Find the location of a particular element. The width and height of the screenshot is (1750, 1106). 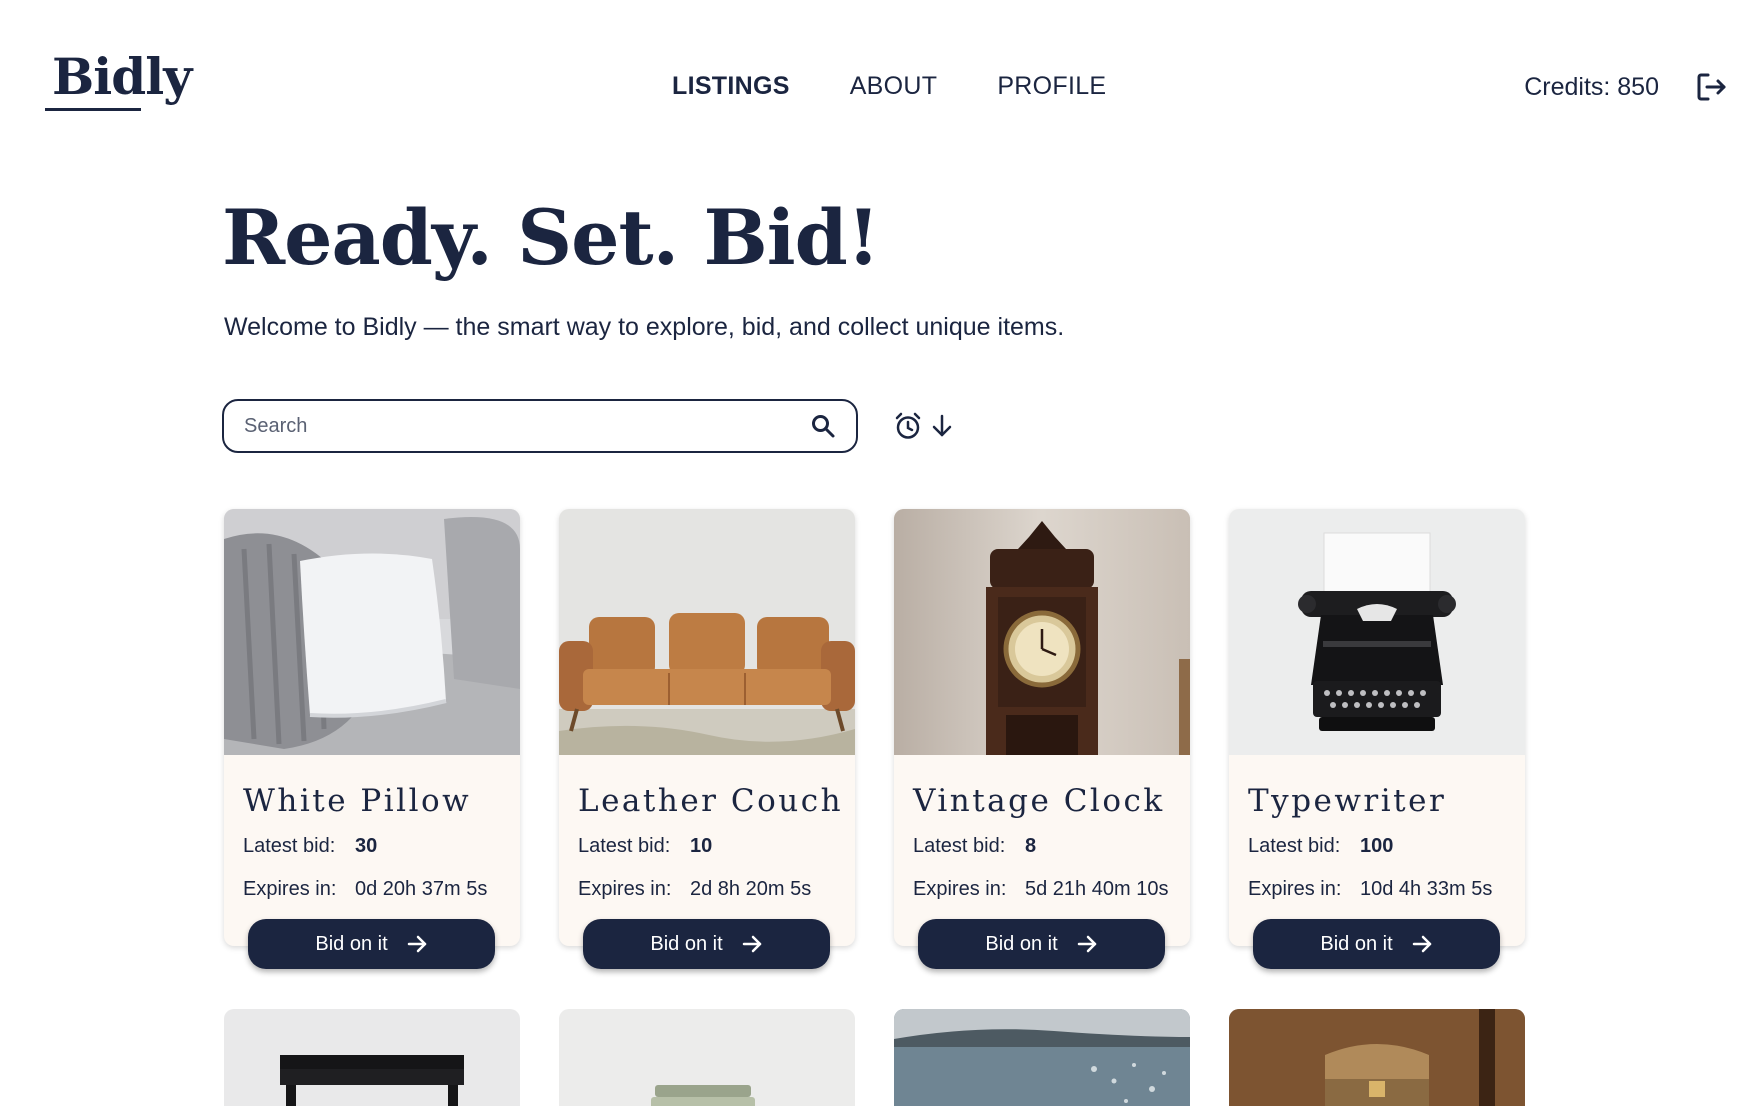

expires-row: Expires in: 10d 4h 33m 5s is located at coordinates (1370, 889).